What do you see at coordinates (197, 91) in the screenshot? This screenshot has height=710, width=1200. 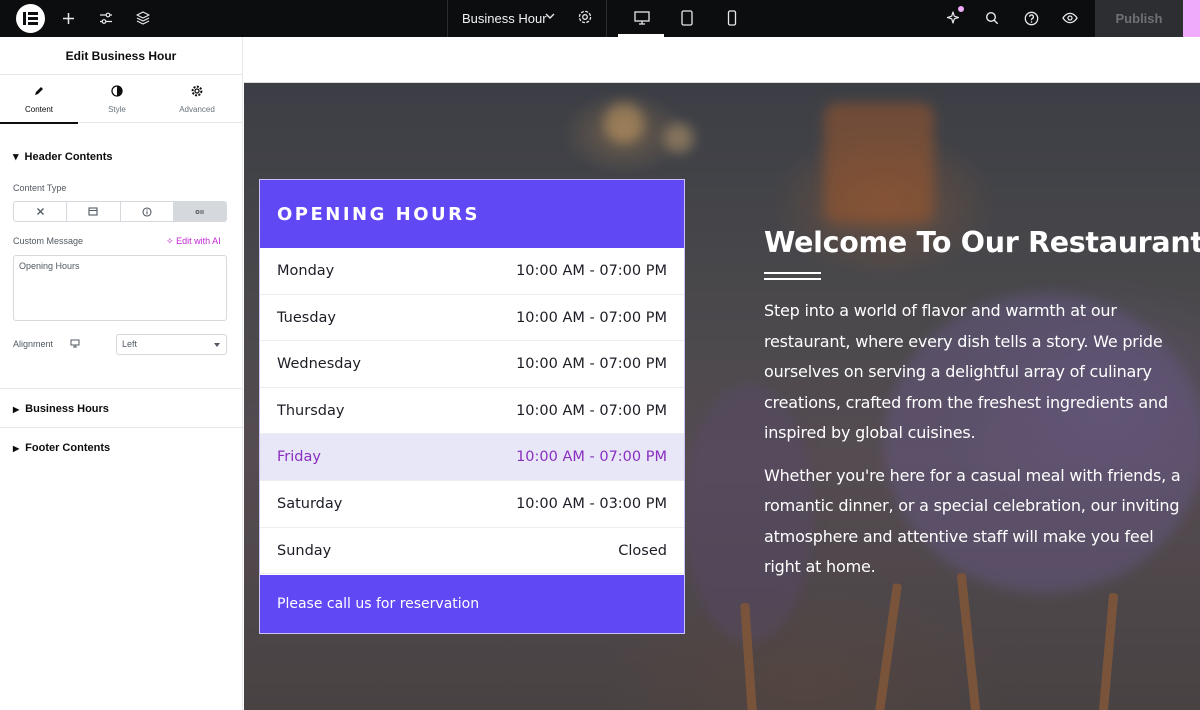 I see `gear-icon` at bounding box center [197, 91].